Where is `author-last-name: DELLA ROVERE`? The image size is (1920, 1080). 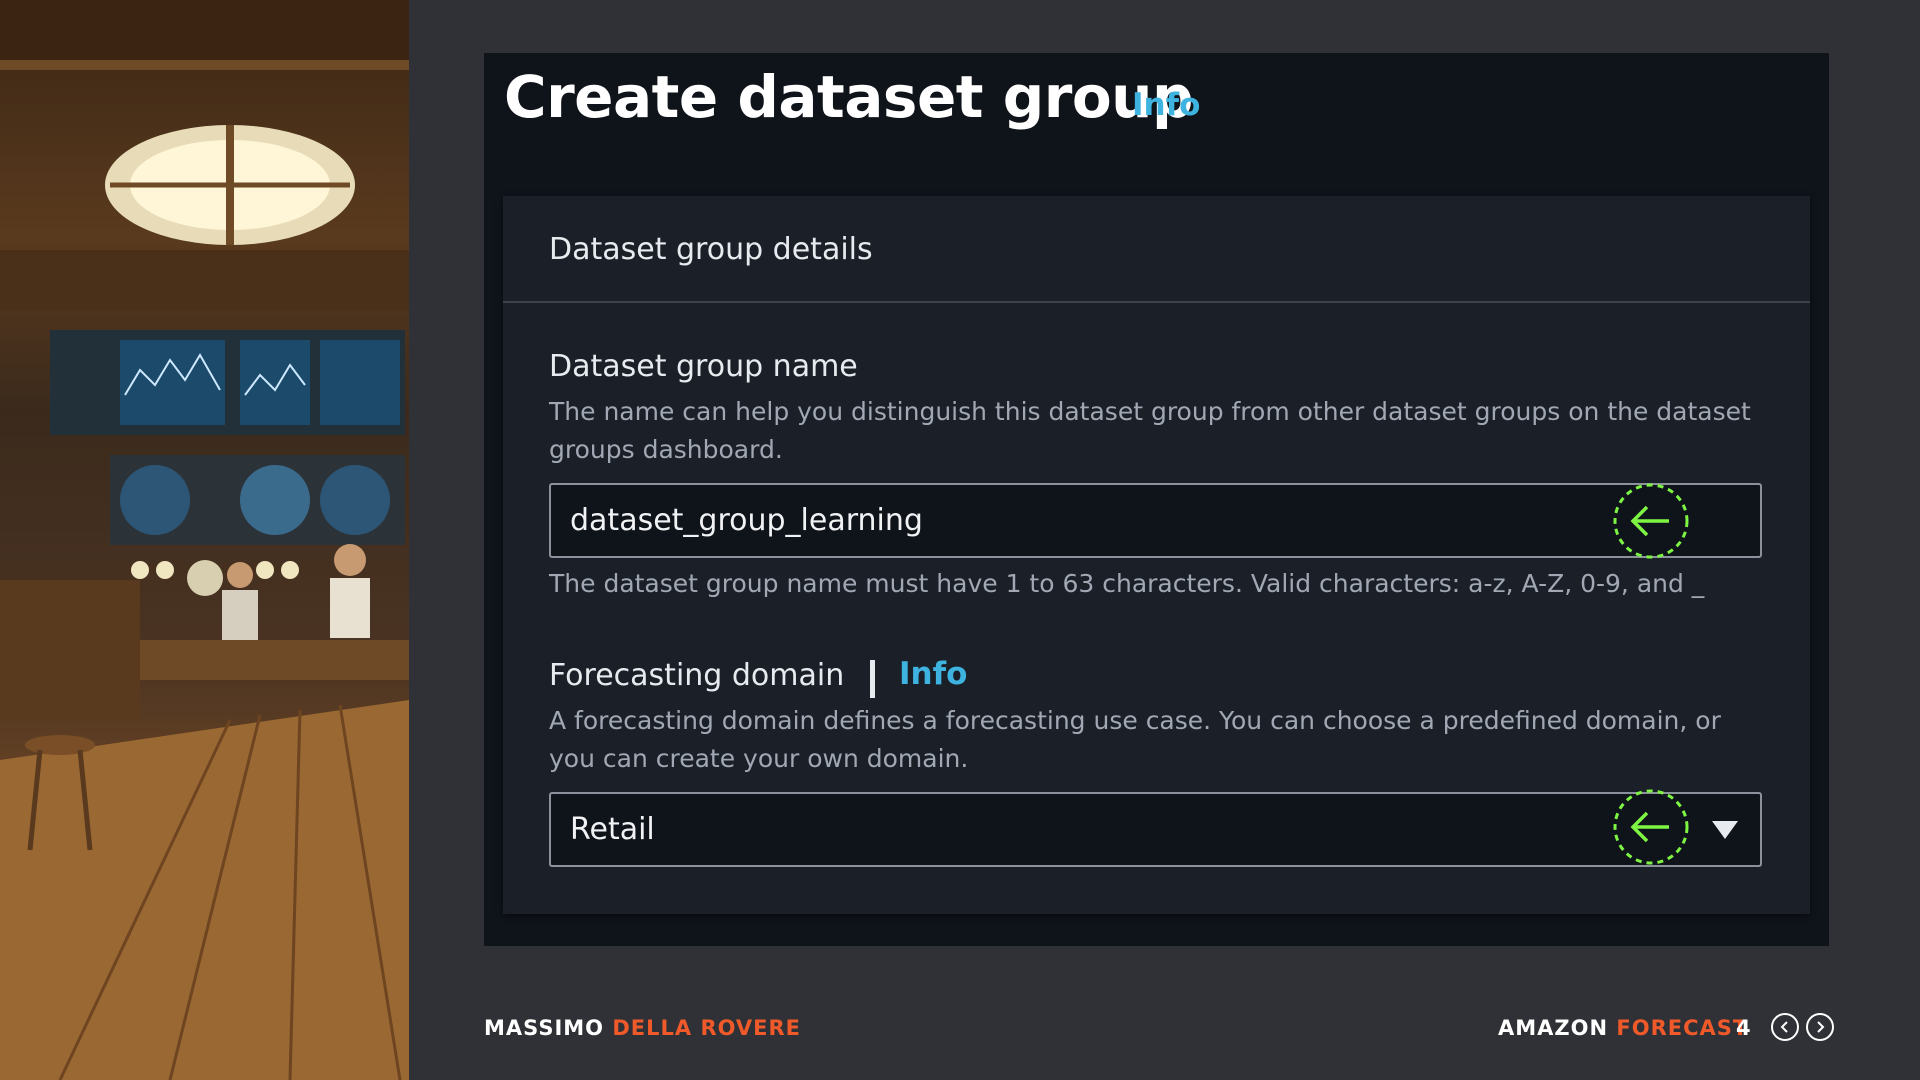 author-last-name: DELLA ROVERE is located at coordinates (707, 1028).